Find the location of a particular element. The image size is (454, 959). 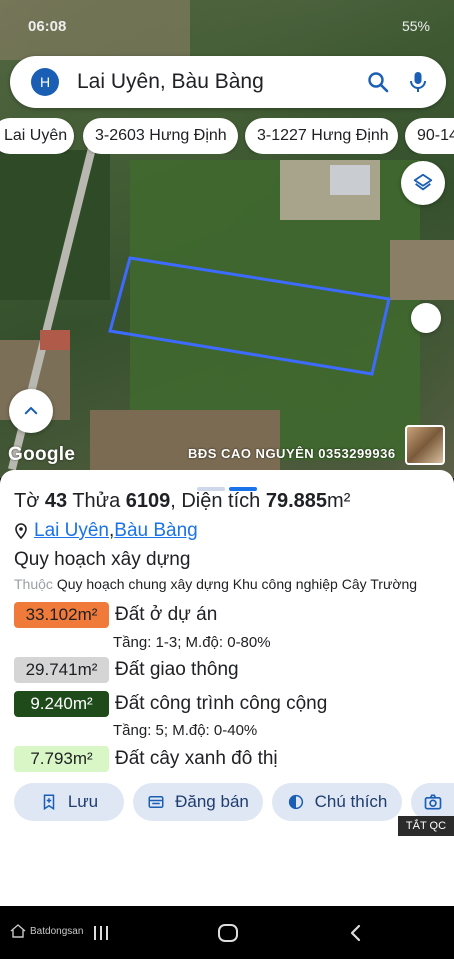

planning-heading: Quy hoạch xây dựng is located at coordinates (102, 559).